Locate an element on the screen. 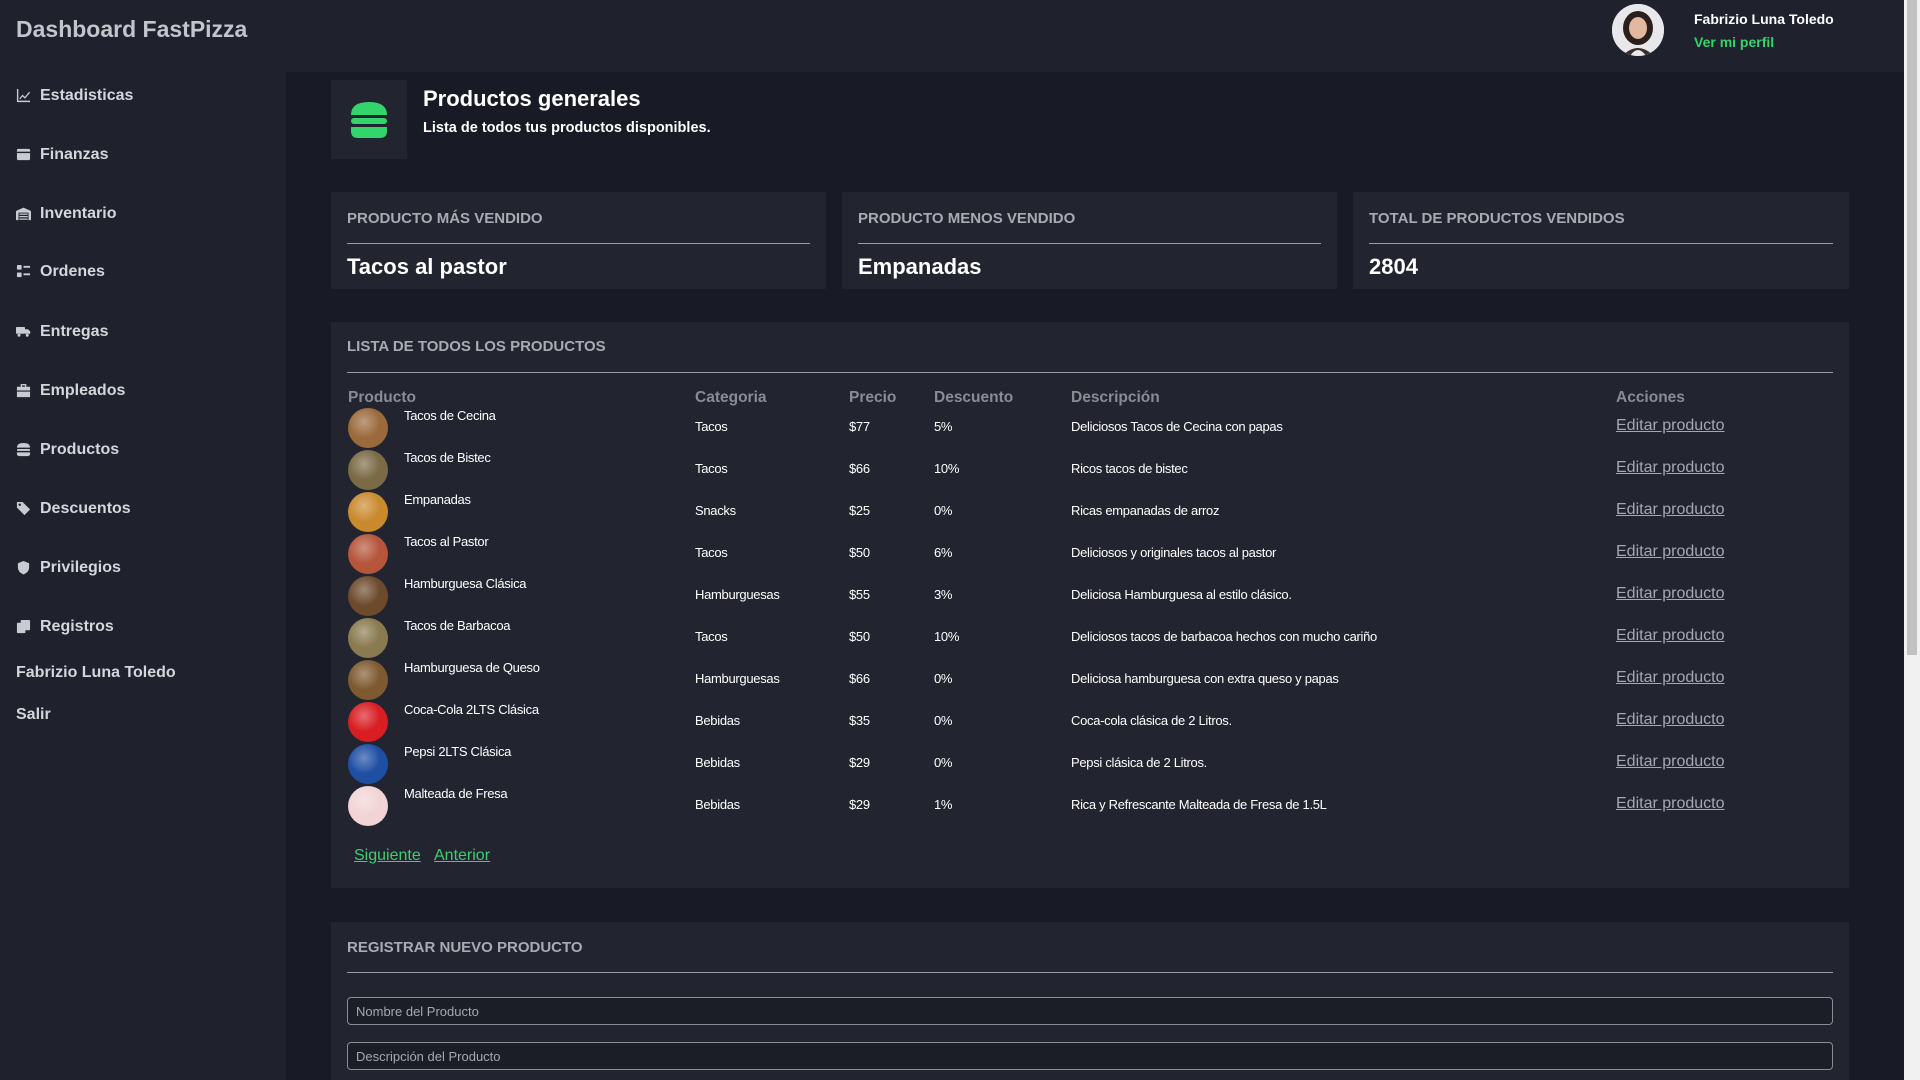 Image resolution: width=1920 pixels, height=1080 pixels. column-header-discount: Descuento is located at coordinates (974, 397).